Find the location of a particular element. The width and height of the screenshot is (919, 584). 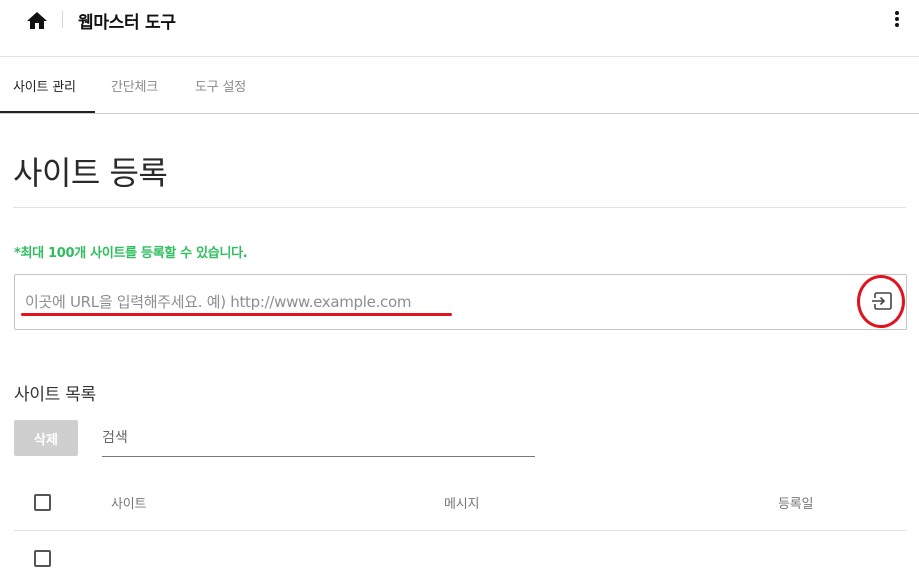

title-divider is located at coordinates (459, 207).